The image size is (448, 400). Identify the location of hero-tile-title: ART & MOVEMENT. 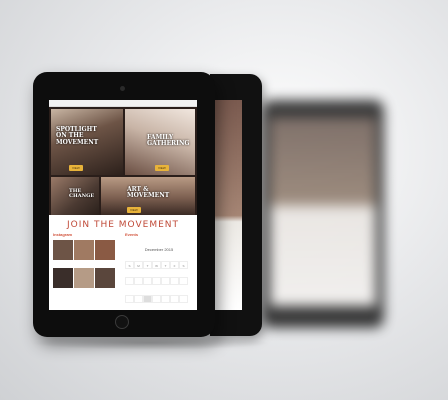
(148, 193).